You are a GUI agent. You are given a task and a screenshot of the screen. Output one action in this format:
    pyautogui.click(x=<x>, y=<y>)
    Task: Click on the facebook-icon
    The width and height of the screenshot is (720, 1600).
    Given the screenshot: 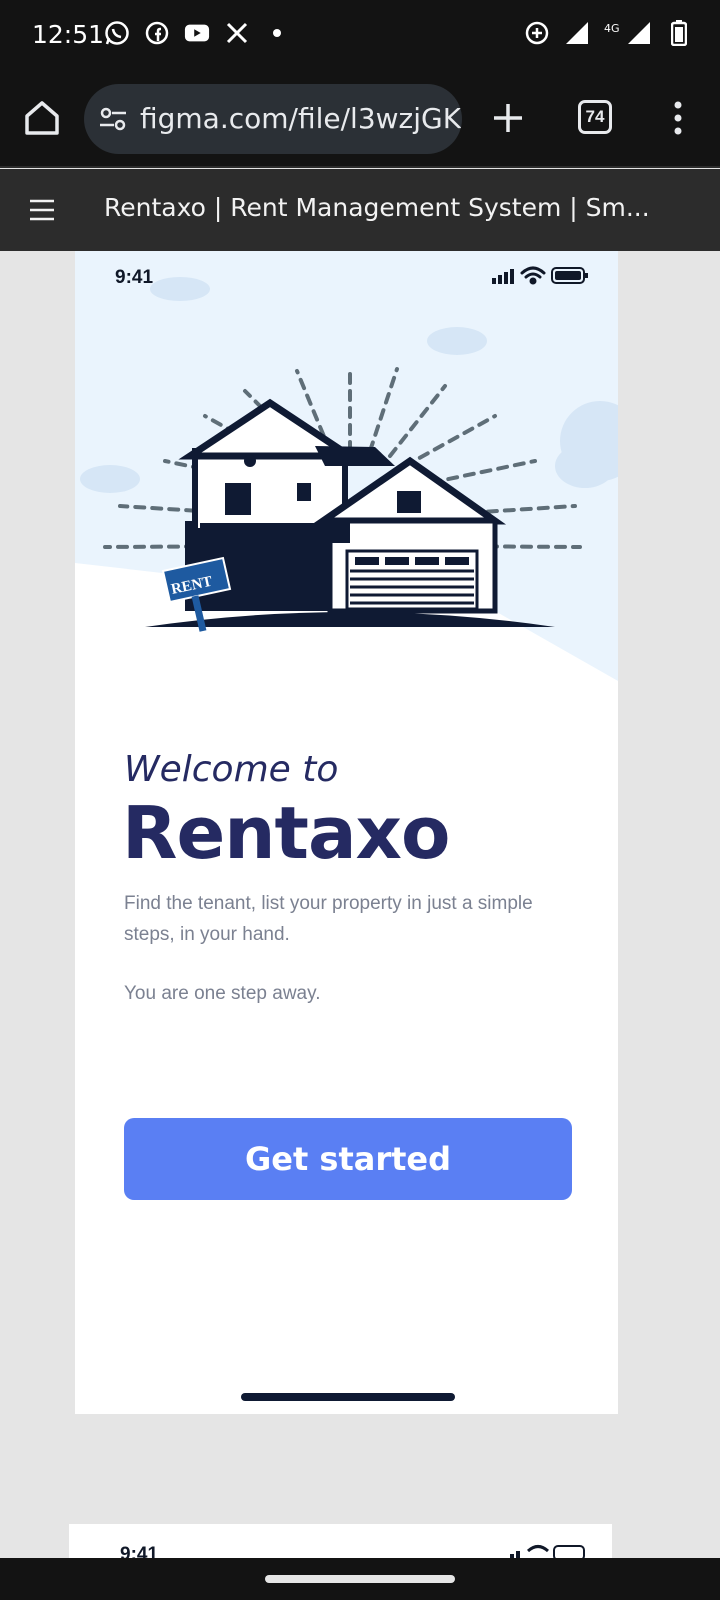 What is the action you would take?
    pyautogui.click(x=157, y=33)
    